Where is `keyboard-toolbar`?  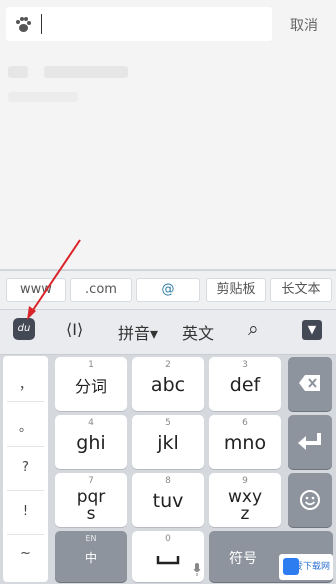 keyboard-toolbar is located at coordinates (168, 332).